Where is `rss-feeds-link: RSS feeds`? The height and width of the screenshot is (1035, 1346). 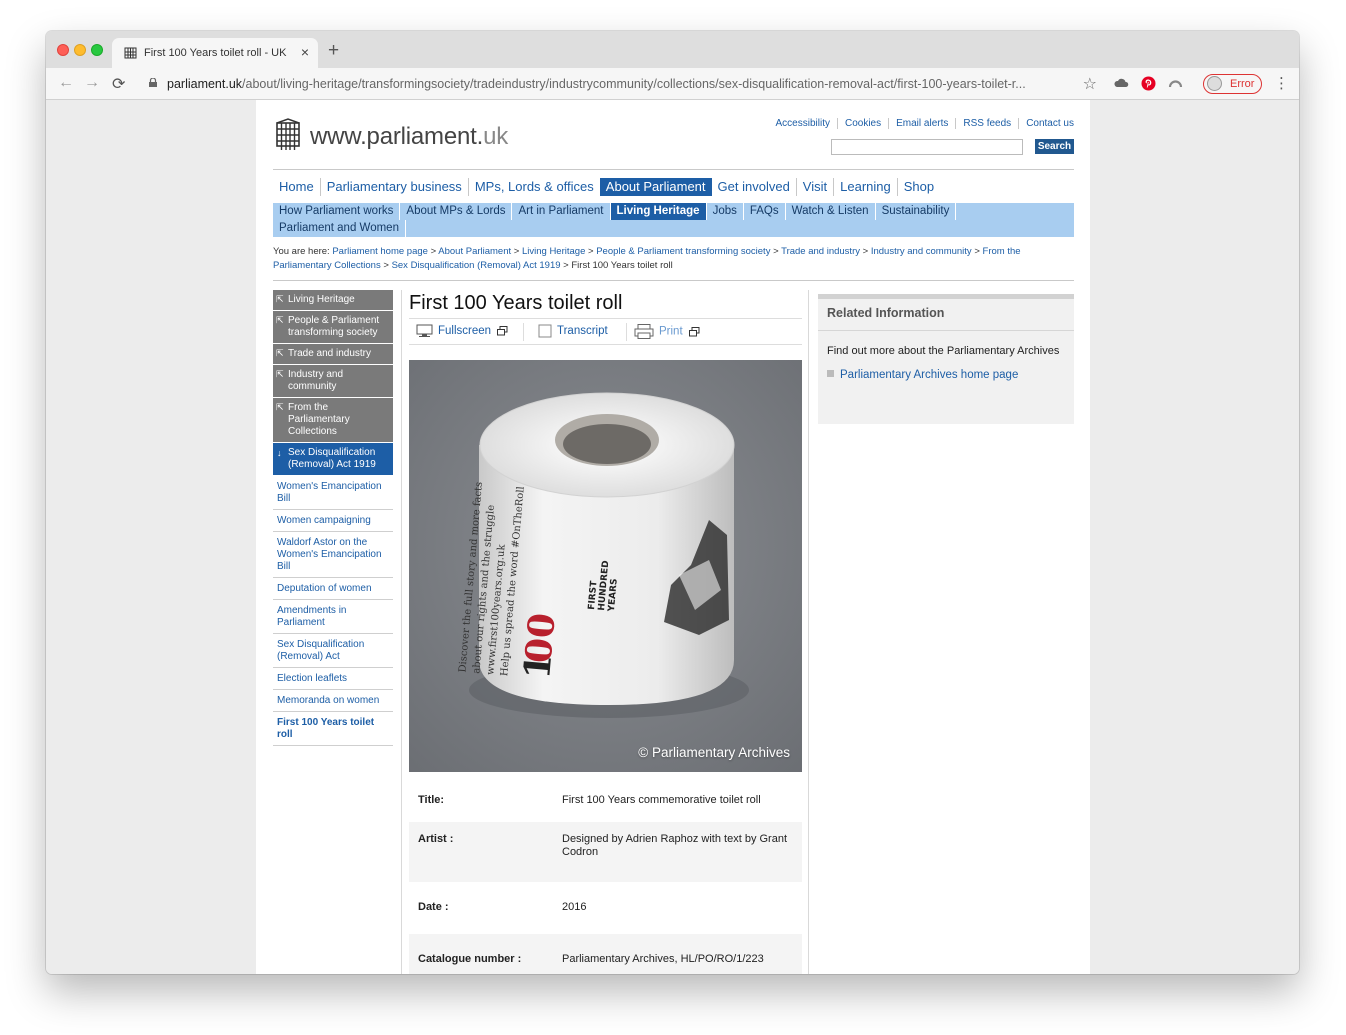
rss-feeds-link: RSS feeds is located at coordinates (987, 123).